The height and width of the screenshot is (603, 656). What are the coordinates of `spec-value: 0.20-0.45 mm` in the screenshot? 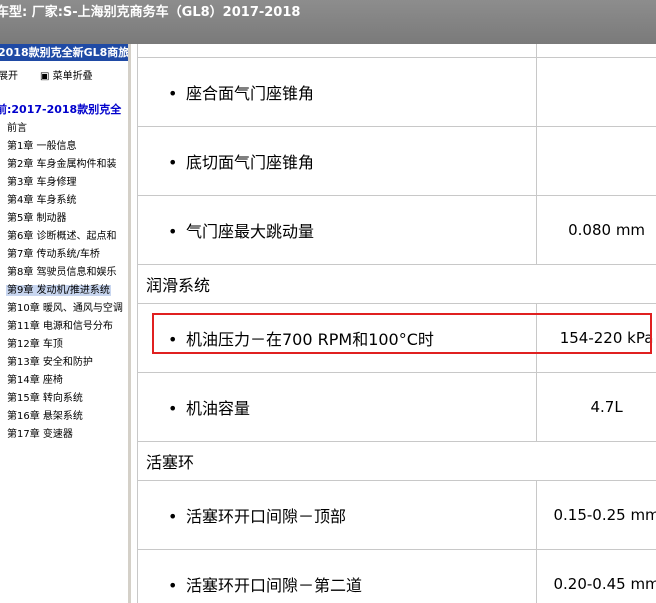 It's located at (596, 576).